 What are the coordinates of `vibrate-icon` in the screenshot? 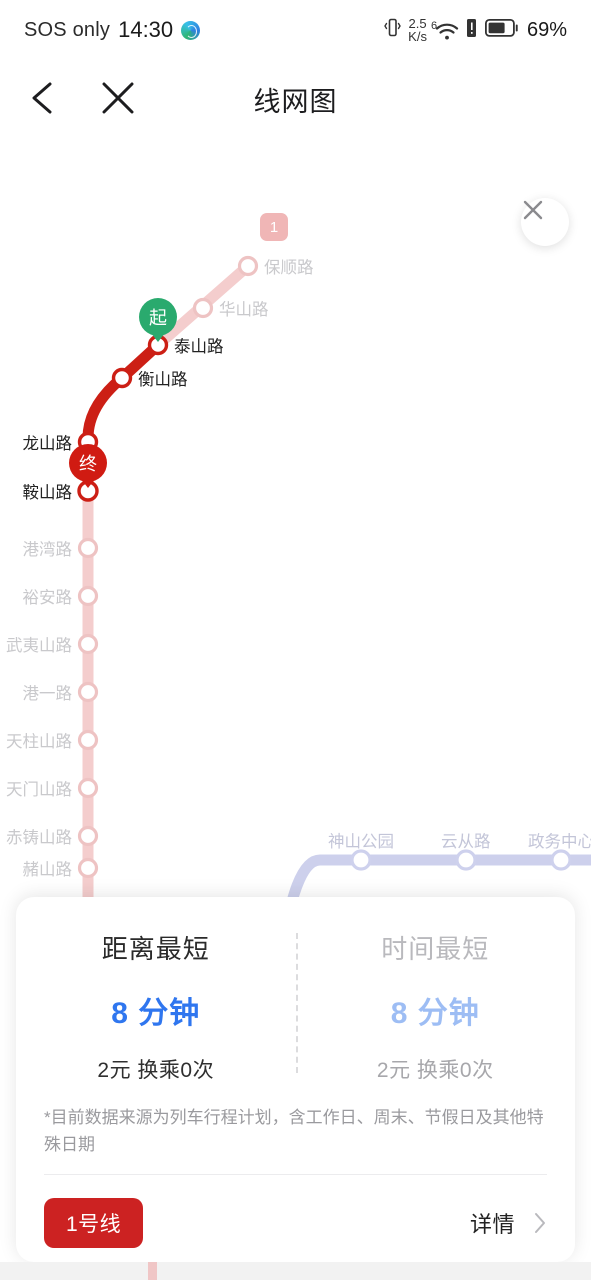 It's located at (392, 30).